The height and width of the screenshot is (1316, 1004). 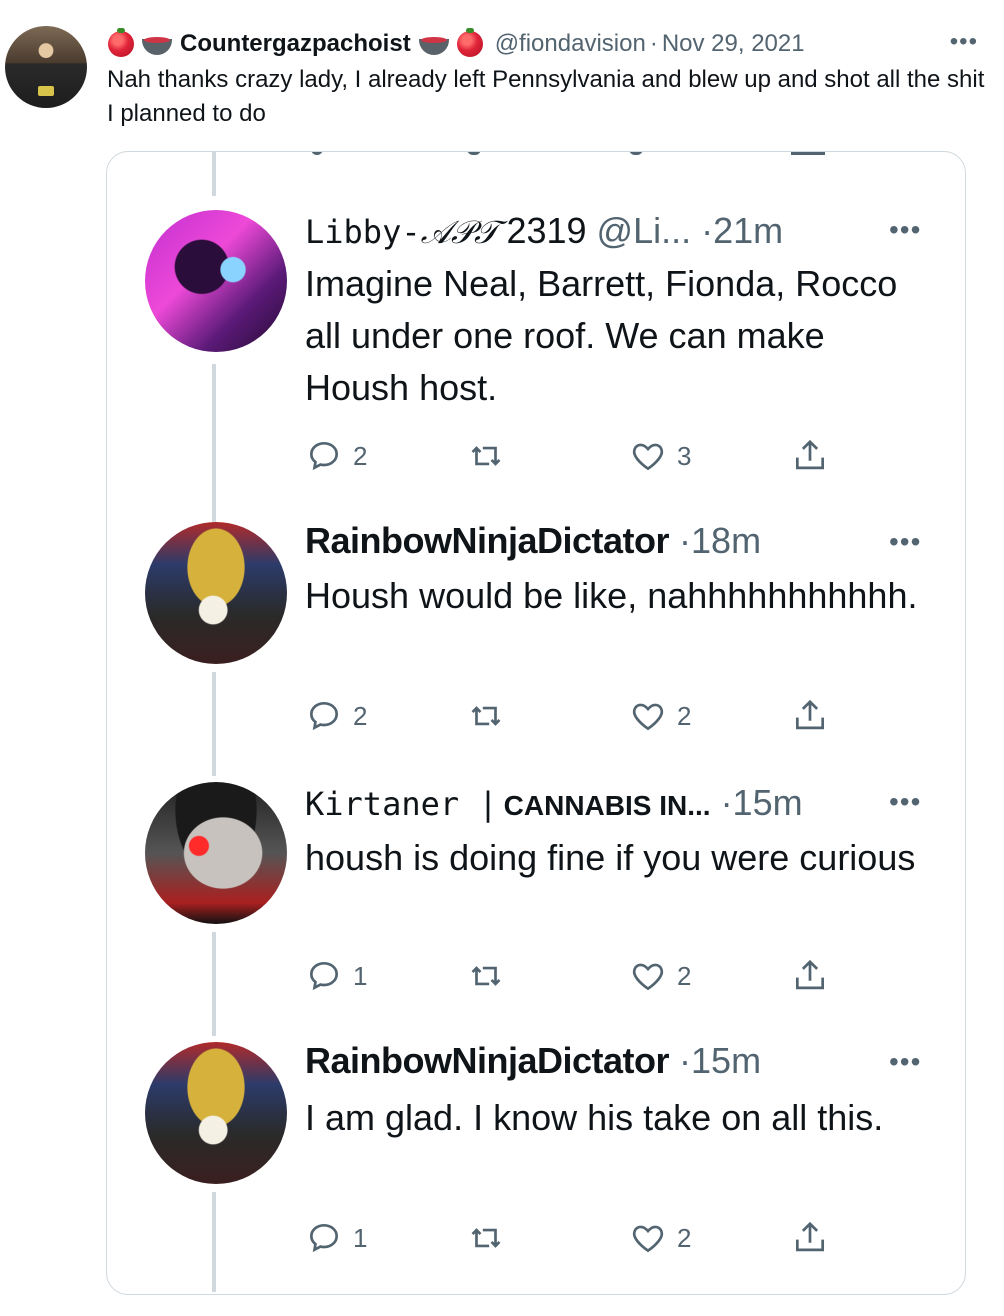 I want to click on reply-text: Housh would be like, nahhhhhhhhhhh., so click(x=611, y=595).